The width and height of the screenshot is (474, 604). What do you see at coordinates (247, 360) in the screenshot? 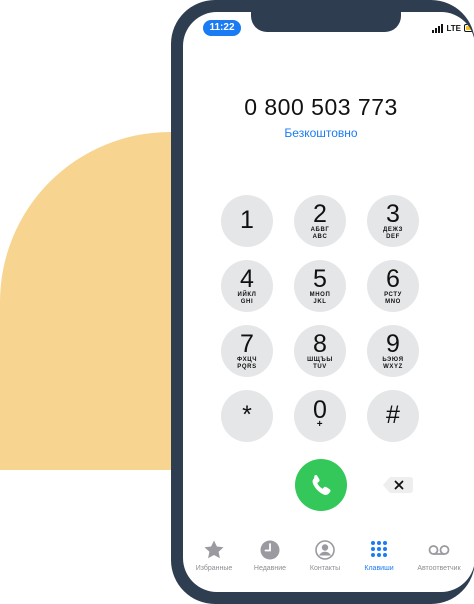
I see `key-letters-cyrillic: ФХЦЧ` at bounding box center [247, 360].